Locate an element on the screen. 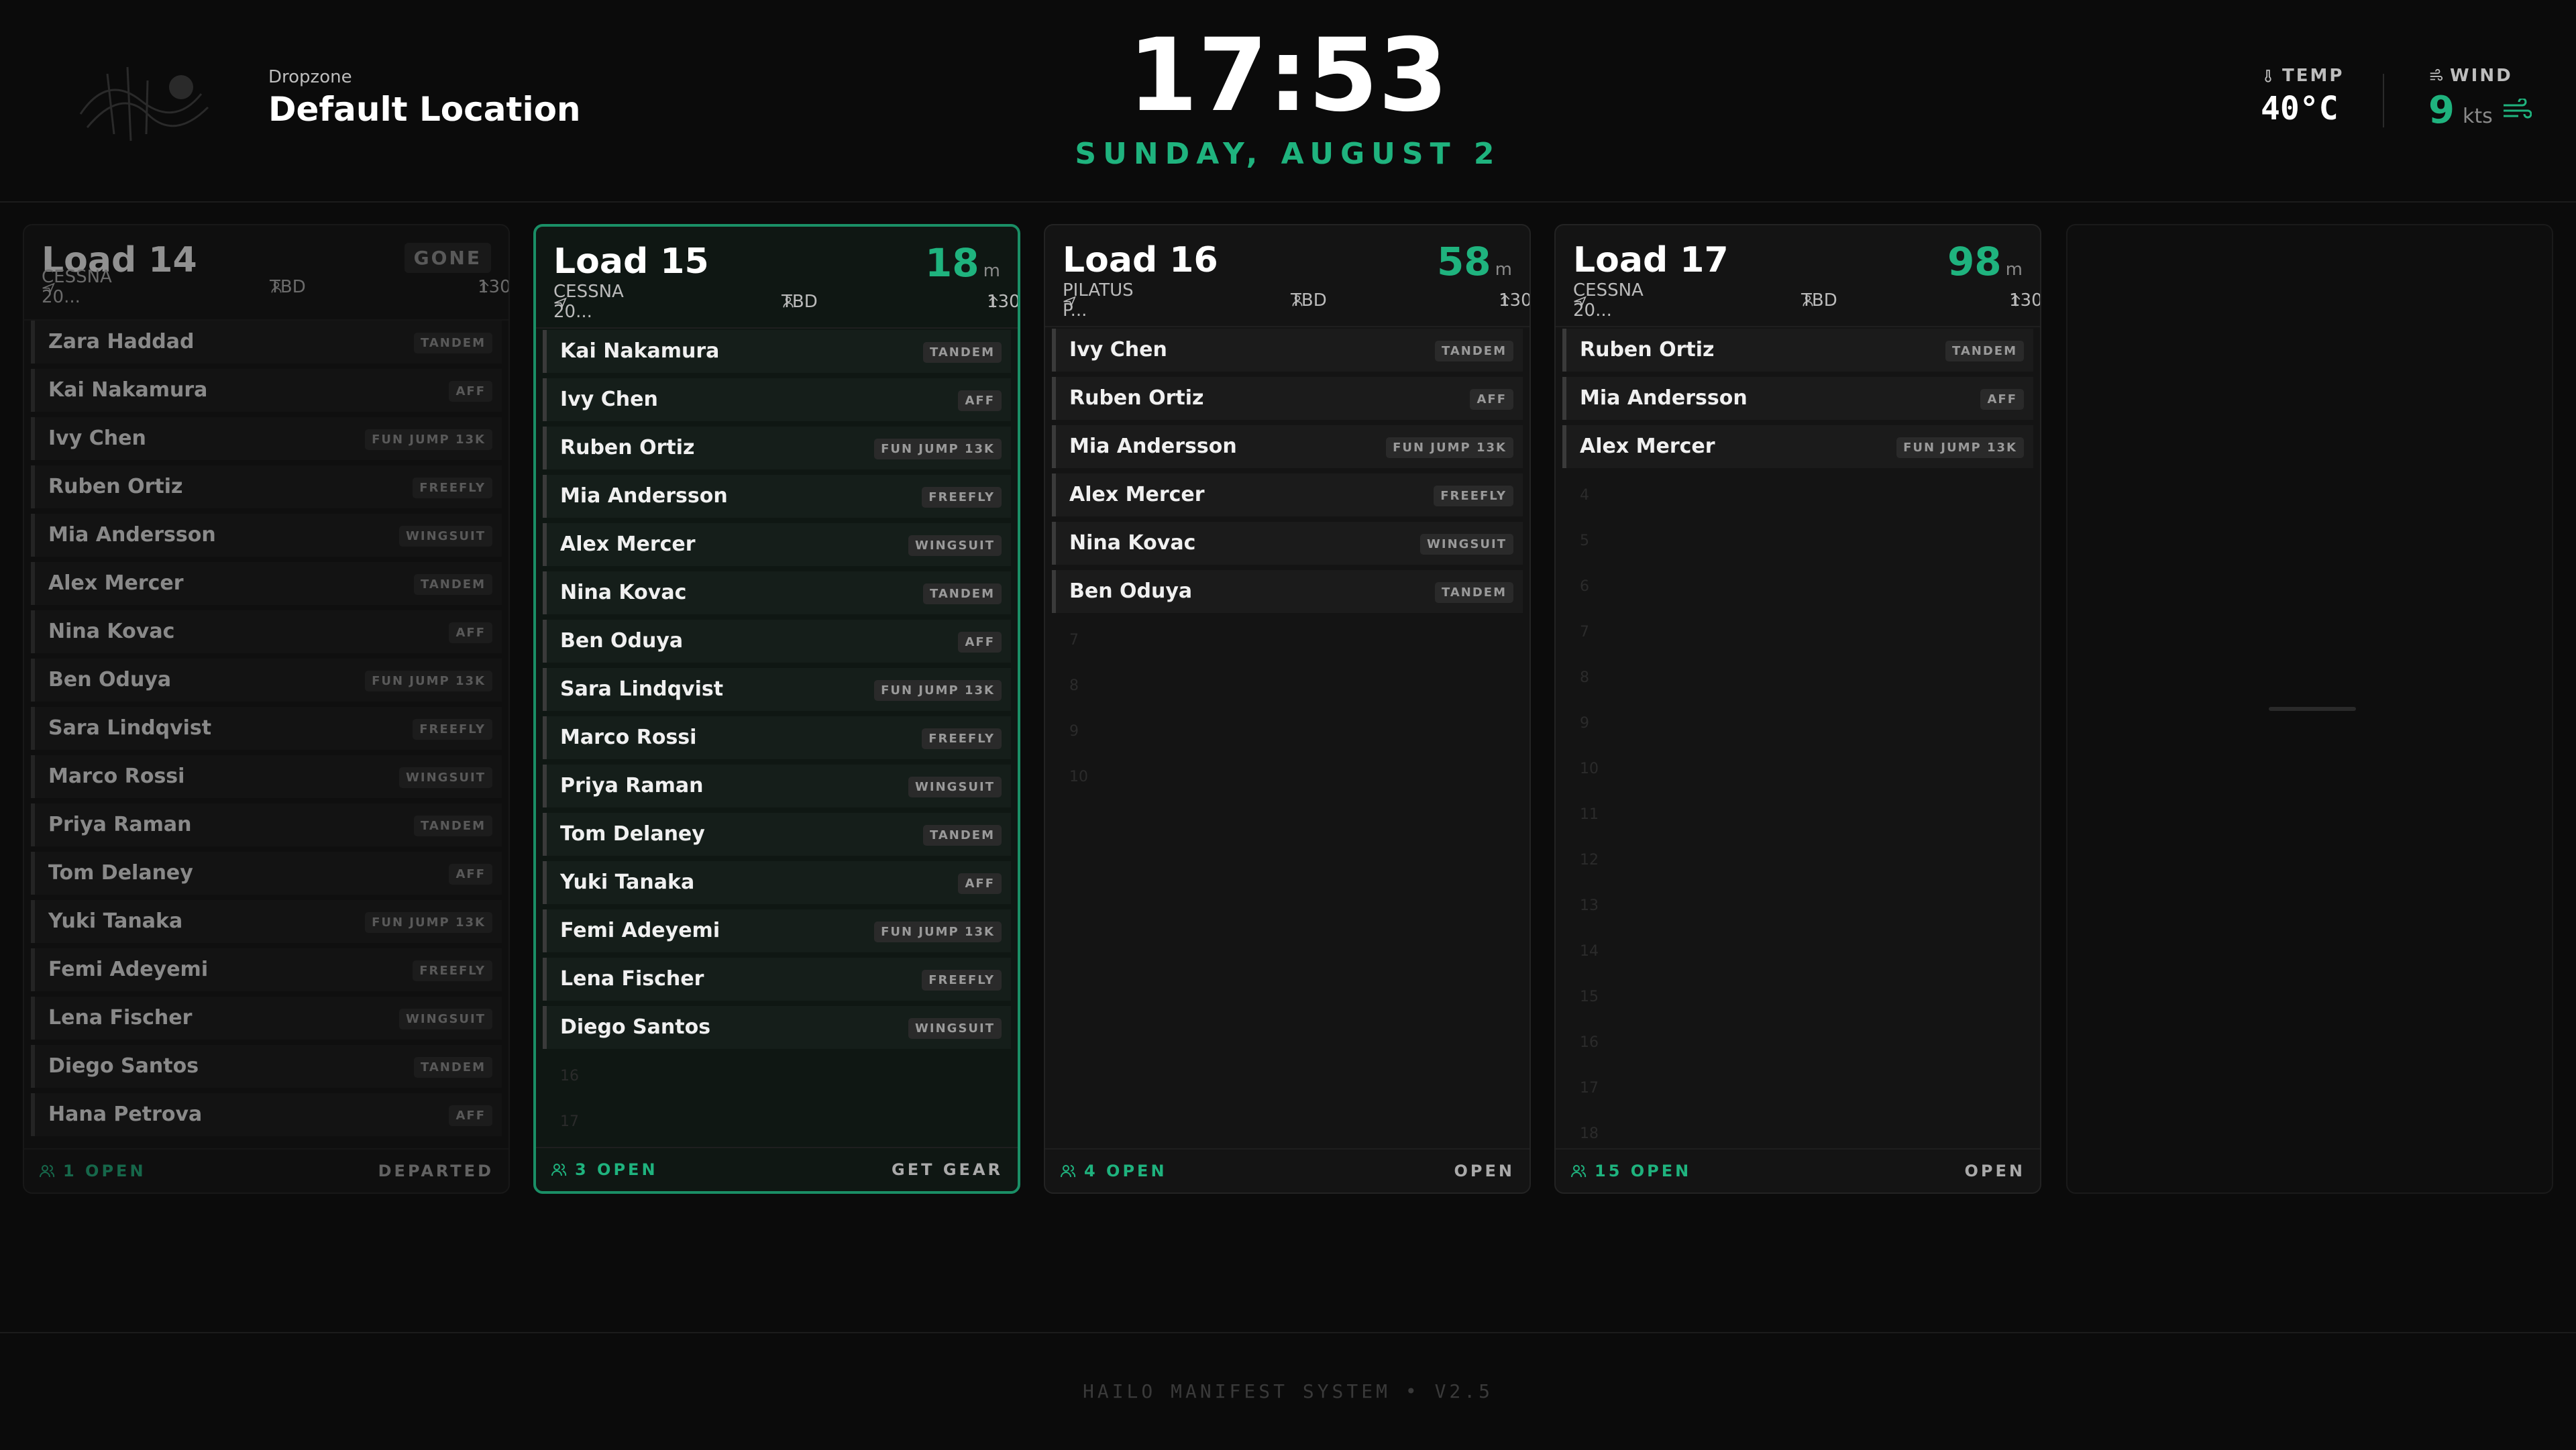 This screenshot has width=2576, height=1450. empty-slot: 5 is located at coordinates (1797, 542).